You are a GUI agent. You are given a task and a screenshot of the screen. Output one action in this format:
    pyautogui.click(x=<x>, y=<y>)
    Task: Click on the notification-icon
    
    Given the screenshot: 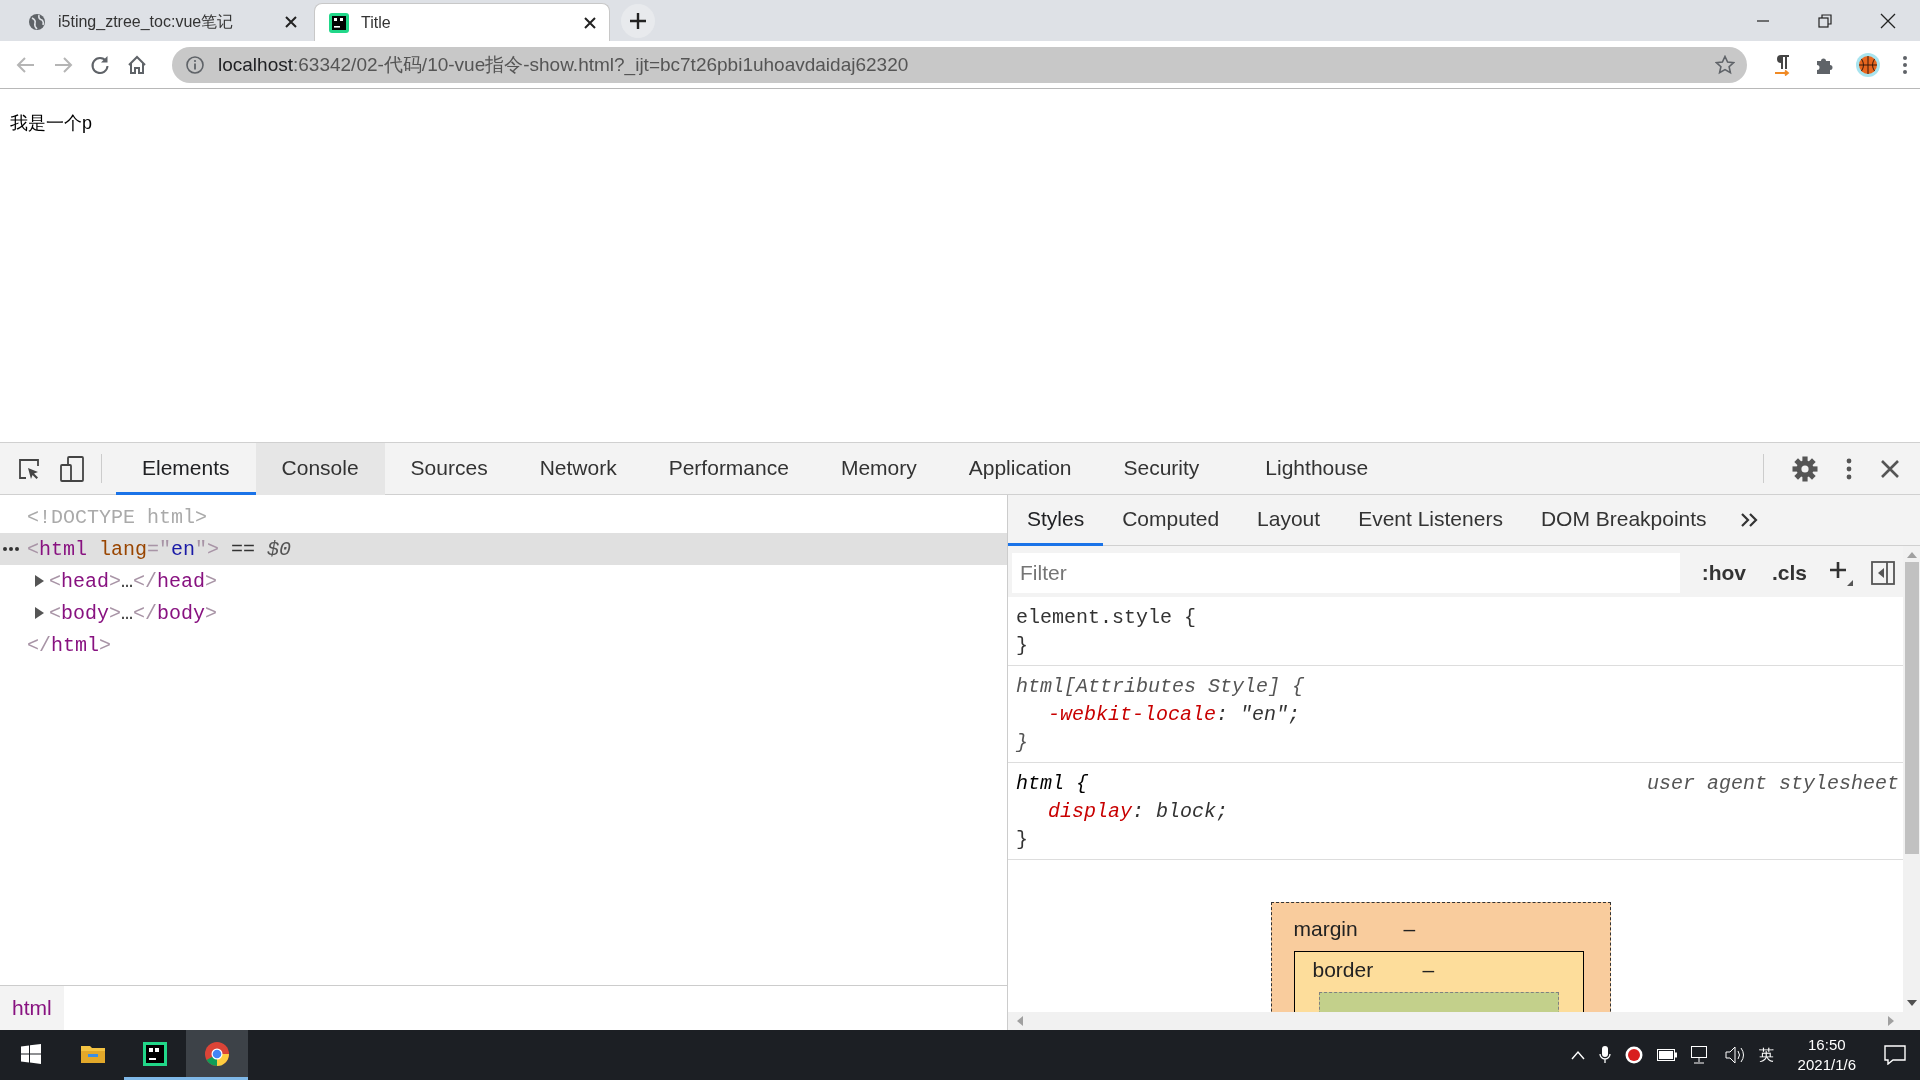 What is the action you would take?
    pyautogui.click(x=1895, y=1055)
    